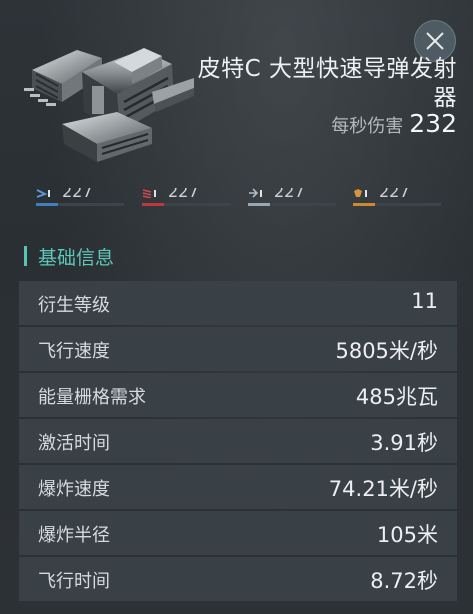 The height and width of the screenshot is (614, 473). What do you see at coordinates (396, 397) in the screenshot?
I see `attribute-value: 485兆瓦` at bounding box center [396, 397].